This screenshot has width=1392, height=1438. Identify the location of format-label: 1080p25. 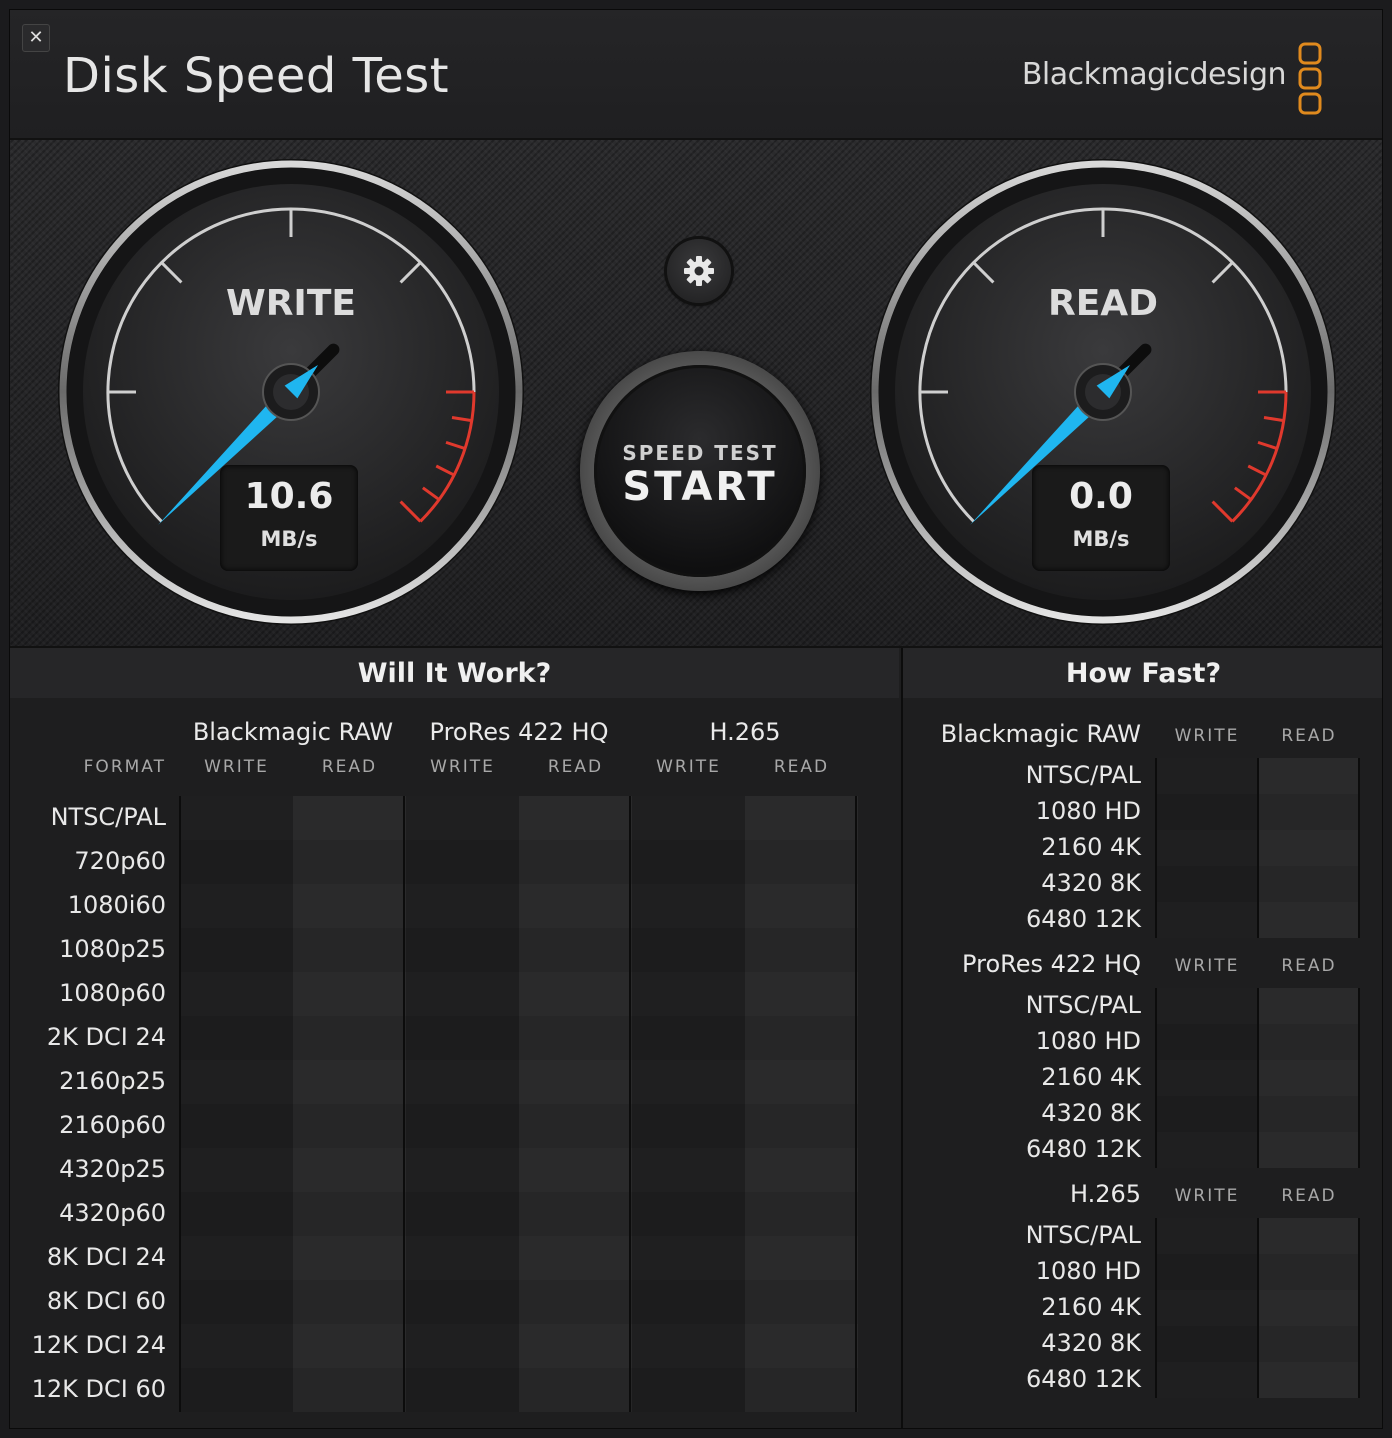
(112, 949).